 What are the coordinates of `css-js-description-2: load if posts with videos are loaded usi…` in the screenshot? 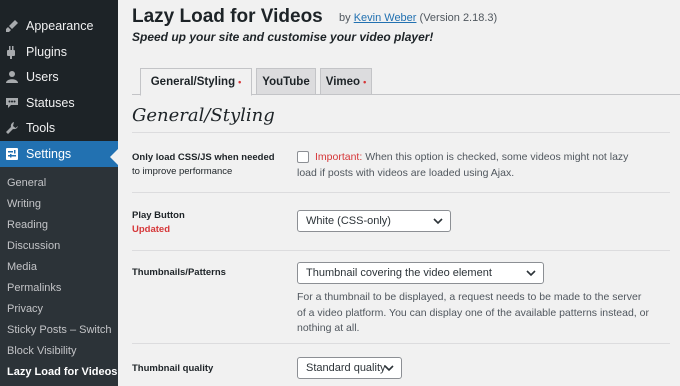 It's located at (406, 173).